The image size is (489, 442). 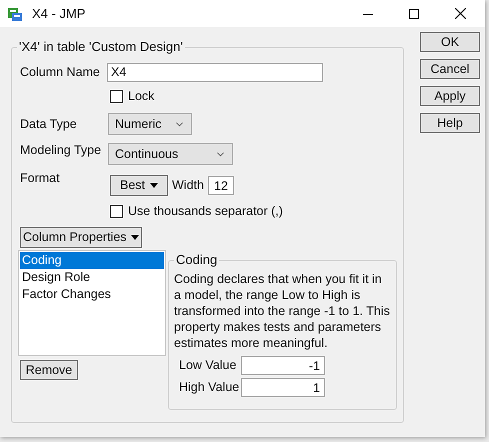 What do you see at coordinates (92, 294) in the screenshot?
I see `property-list-item: Factor Changes` at bounding box center [92, 294].